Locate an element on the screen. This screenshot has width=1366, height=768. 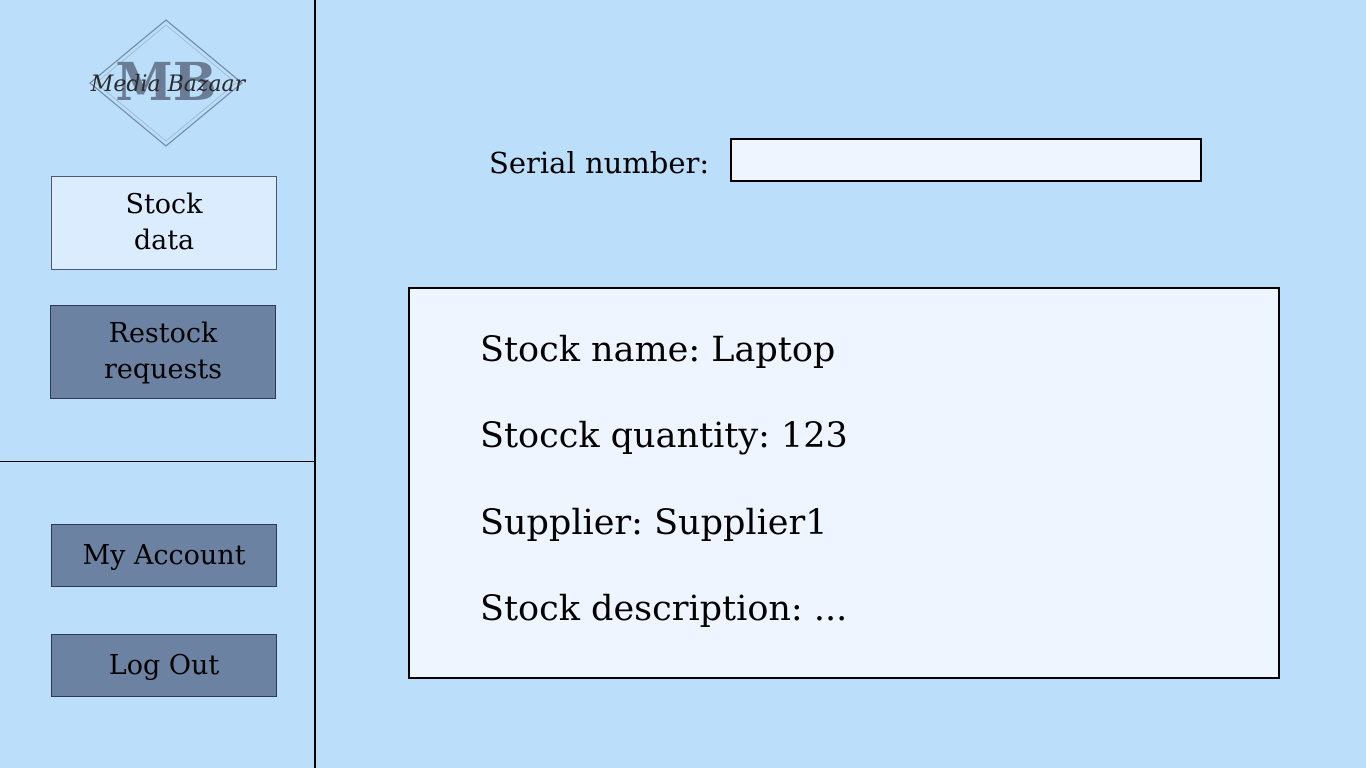
serial-number-input is located at coordinates (966, 160).